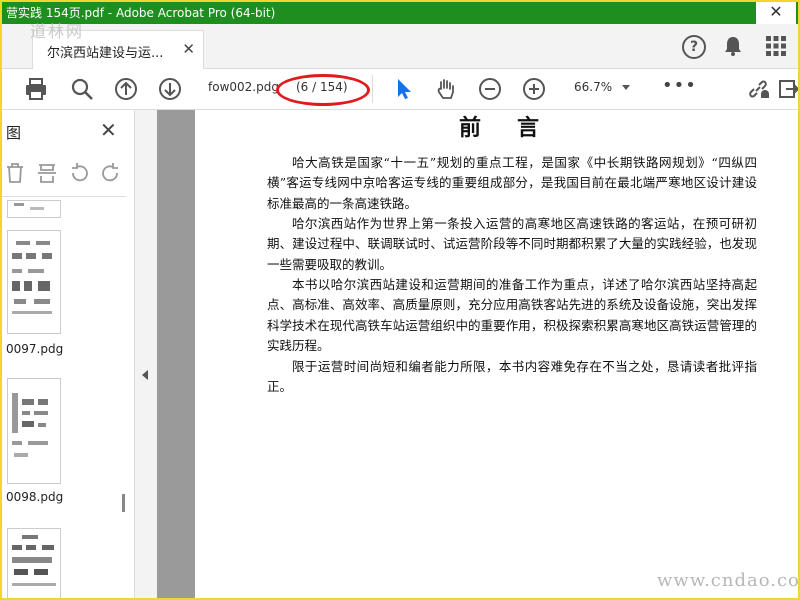 Image resolution: width=800 pixels, height=600 pixels. Describe the element at coordinates (126, 89) in the screenshot. I see `previous-page-icon` at that location.